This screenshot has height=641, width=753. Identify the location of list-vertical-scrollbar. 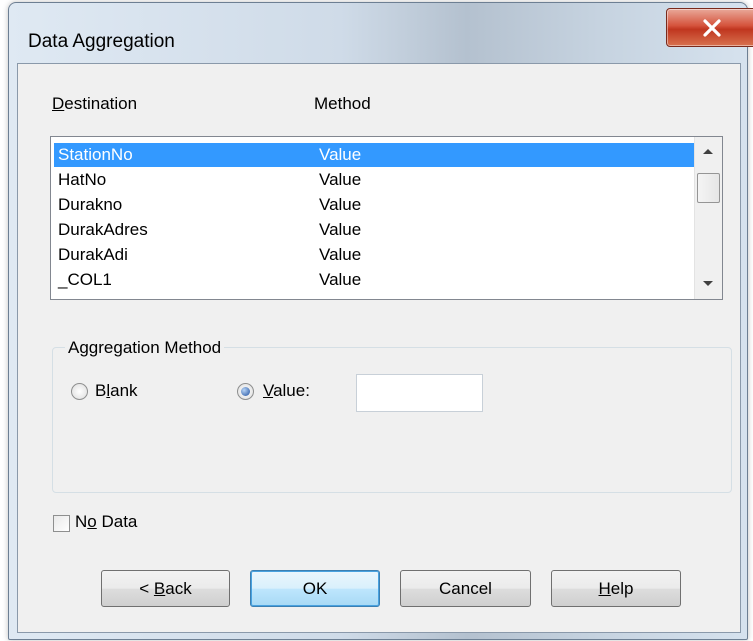
(708, 218).